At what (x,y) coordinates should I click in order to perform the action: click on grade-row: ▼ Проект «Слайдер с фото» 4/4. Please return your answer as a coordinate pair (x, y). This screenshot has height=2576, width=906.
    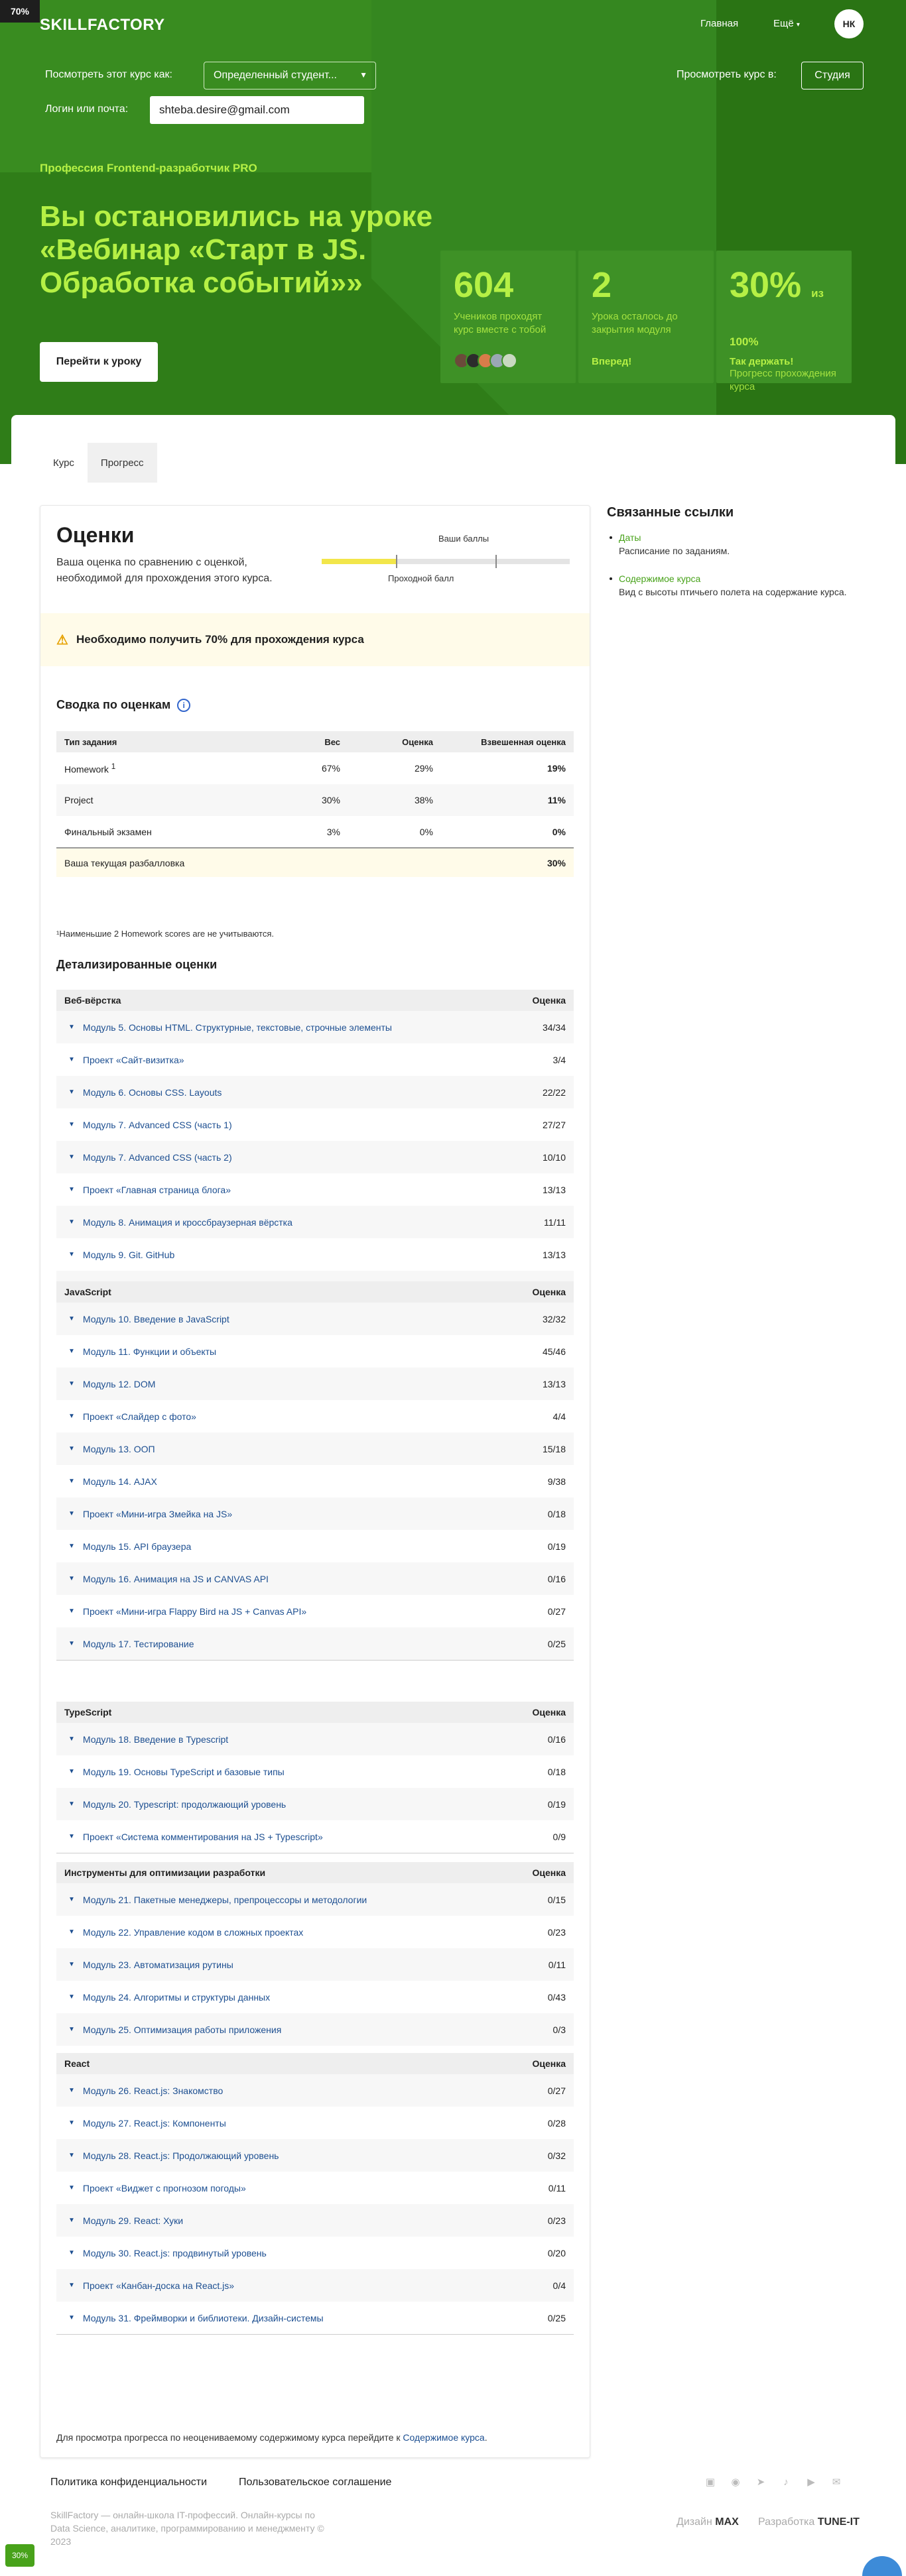
    Looking at the image, I should click on (315, 1416).